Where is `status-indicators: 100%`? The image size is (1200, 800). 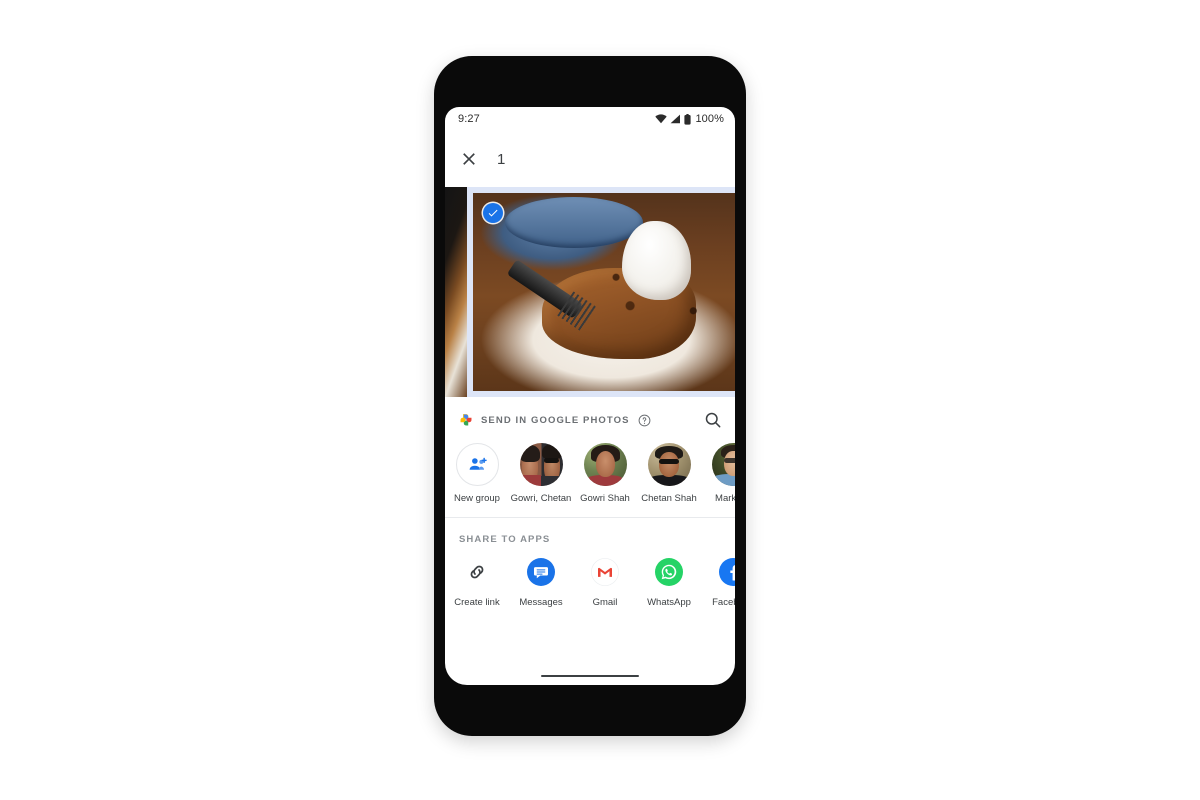
status-indicators: 100% is located at coordinates (689, 119).